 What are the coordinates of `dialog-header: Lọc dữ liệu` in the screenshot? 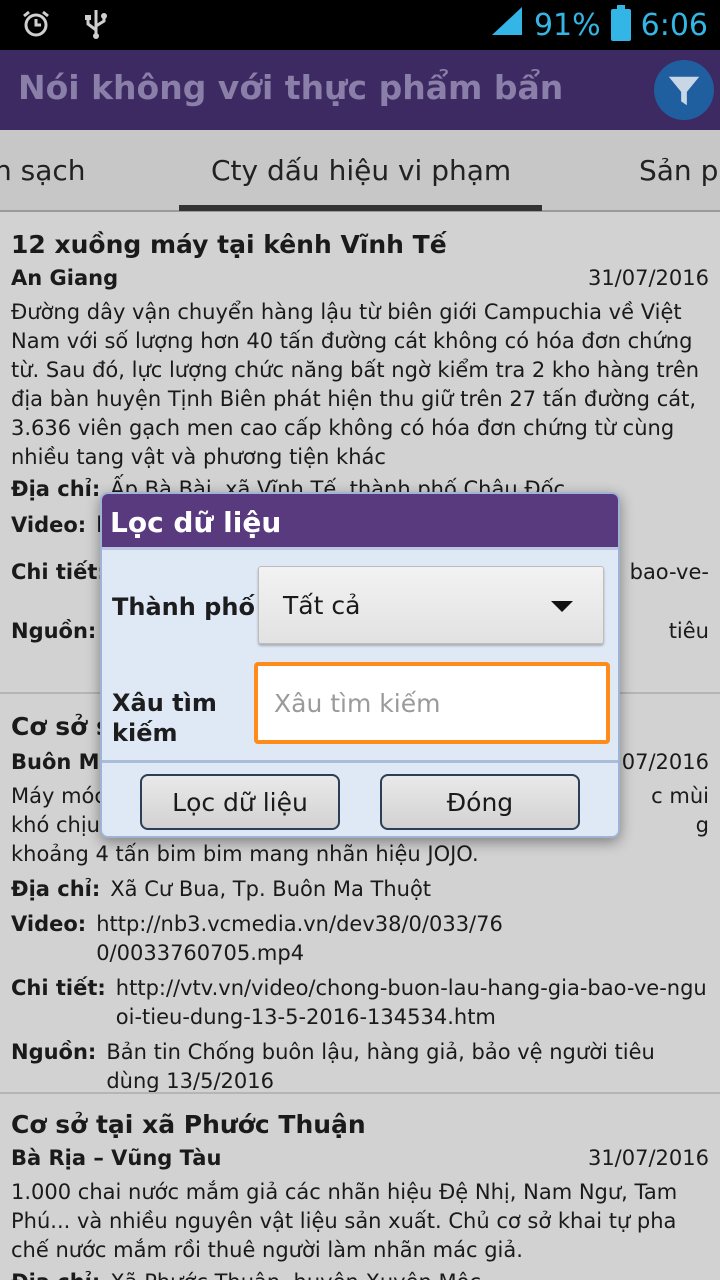 It's located at (360, 522).